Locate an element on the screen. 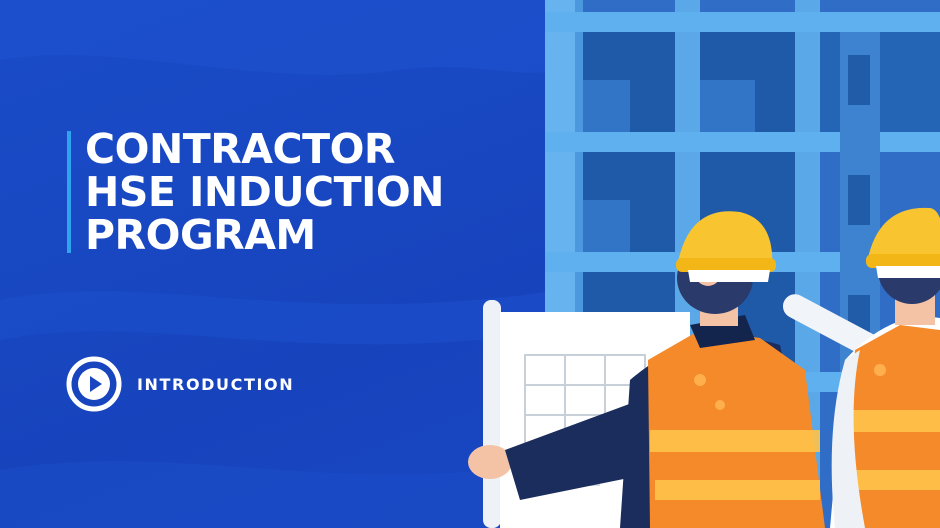  title-line-2: HSE INDUCTION is located at coordinates (265, 192).